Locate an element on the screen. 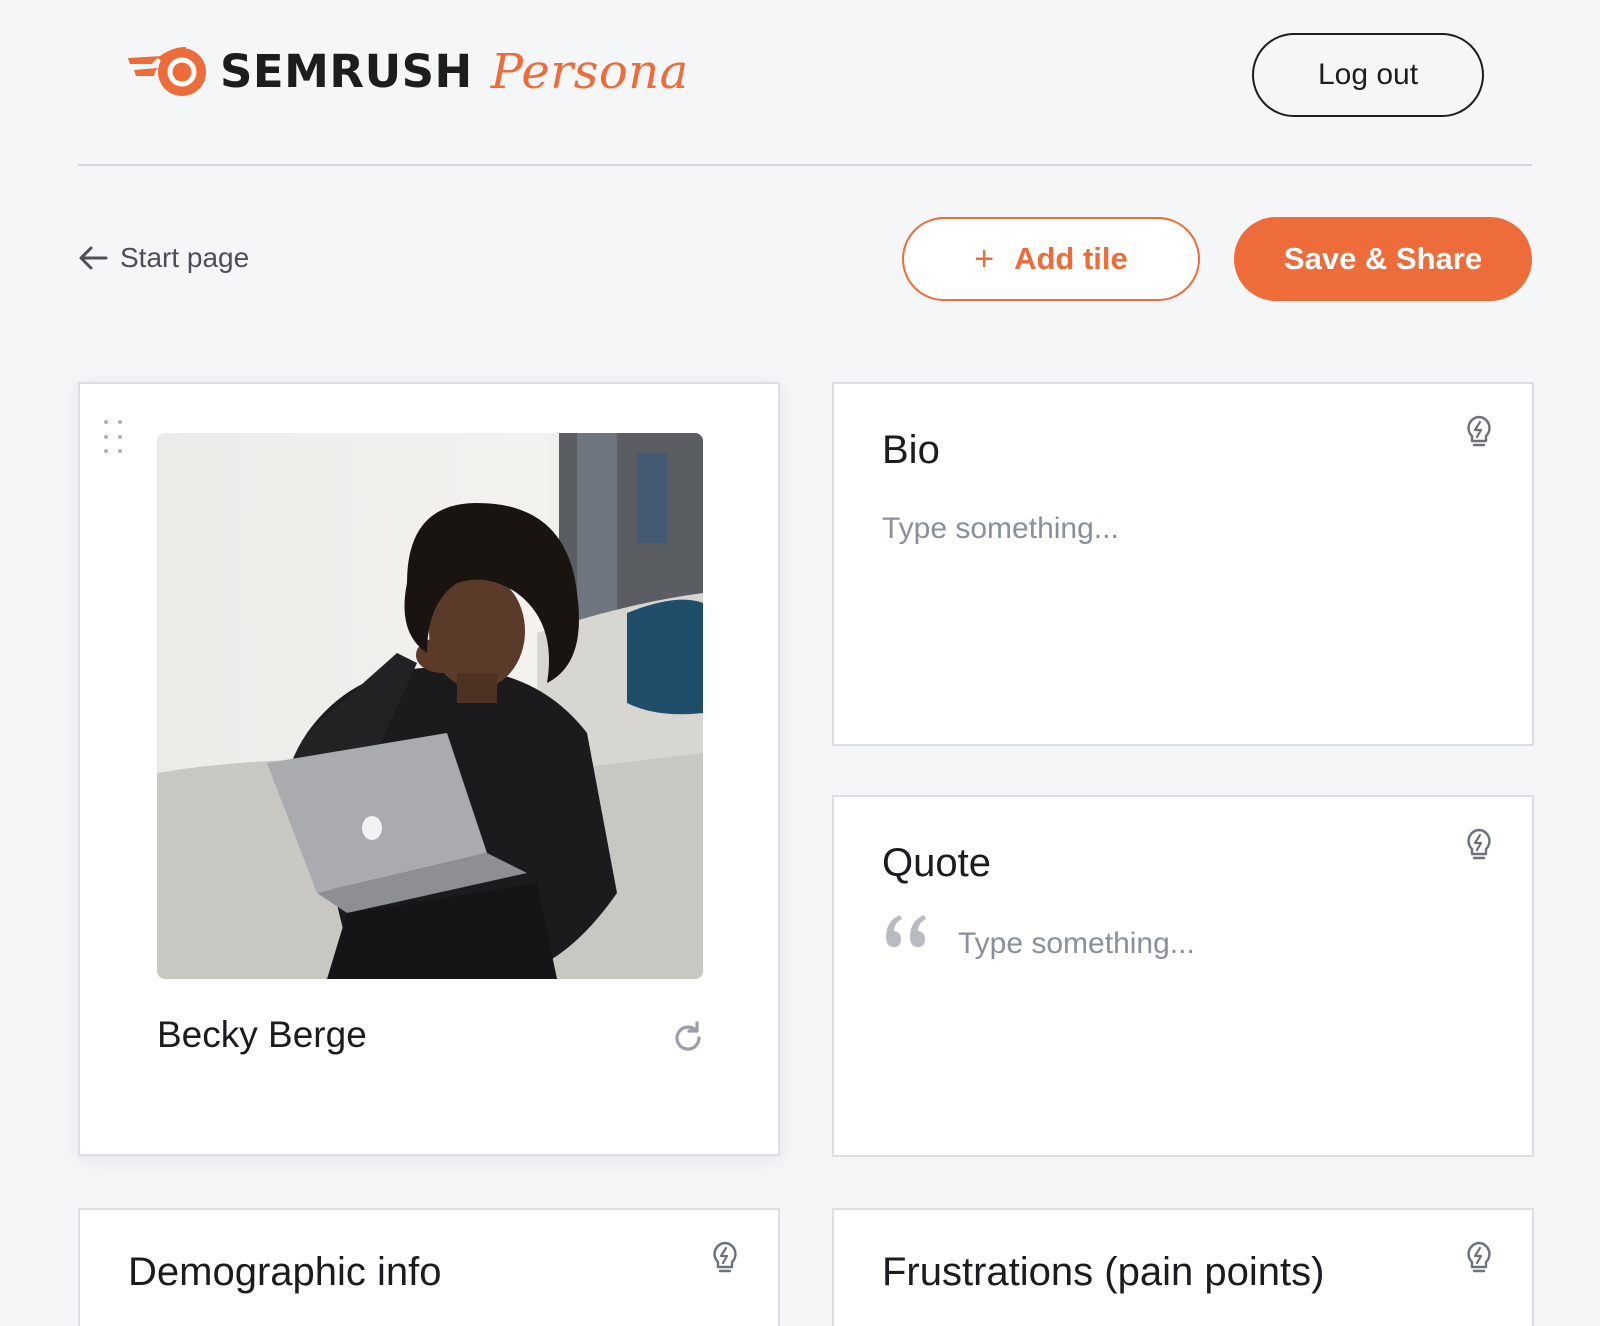  persona-photo is located at coordinates (430, 706).